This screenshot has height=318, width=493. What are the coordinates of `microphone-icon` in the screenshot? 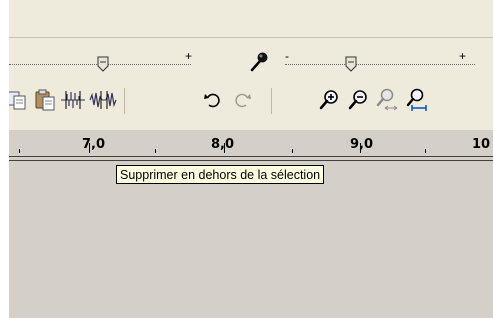 It's located at (259, 62).